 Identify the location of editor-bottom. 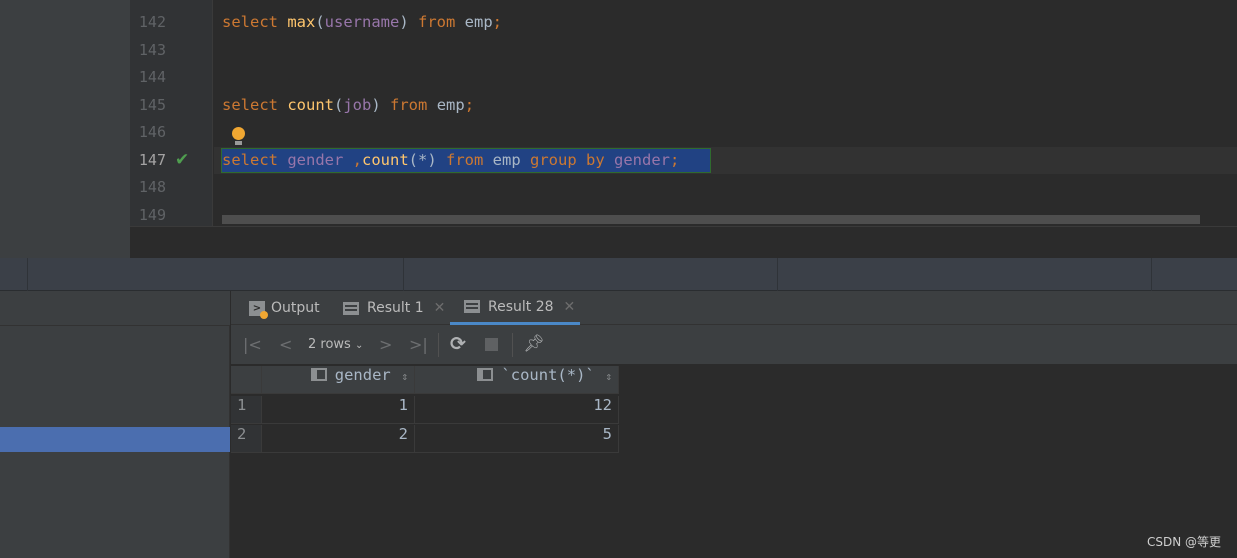
(683, 242).